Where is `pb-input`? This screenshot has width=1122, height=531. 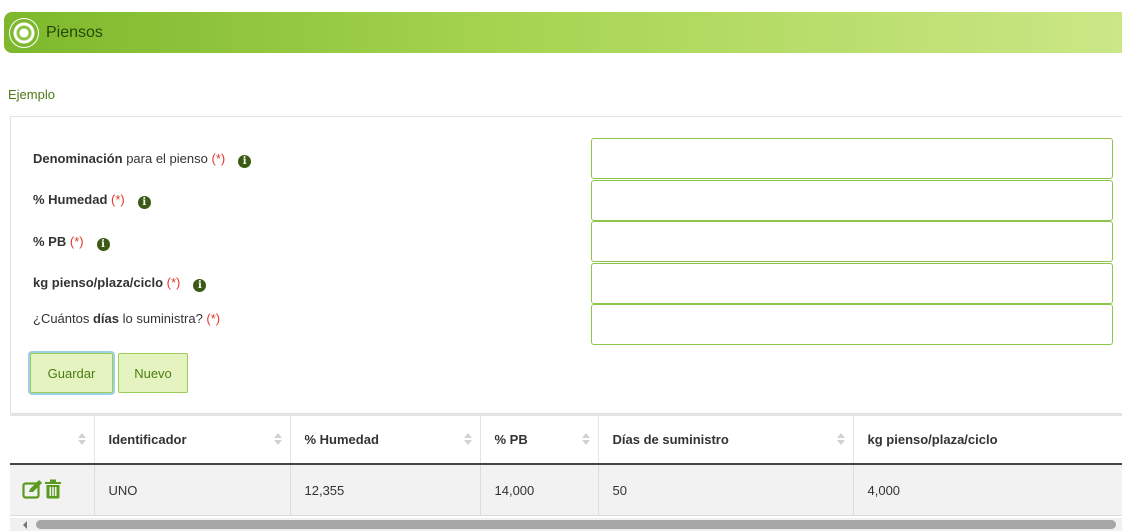
pb-input is located at coordinates (852, 241).